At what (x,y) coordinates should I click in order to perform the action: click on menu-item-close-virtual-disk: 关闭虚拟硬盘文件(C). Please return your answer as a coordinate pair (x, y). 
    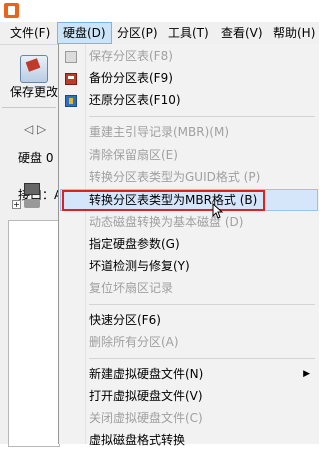
    Looking at the image, I should click on (189, 418).